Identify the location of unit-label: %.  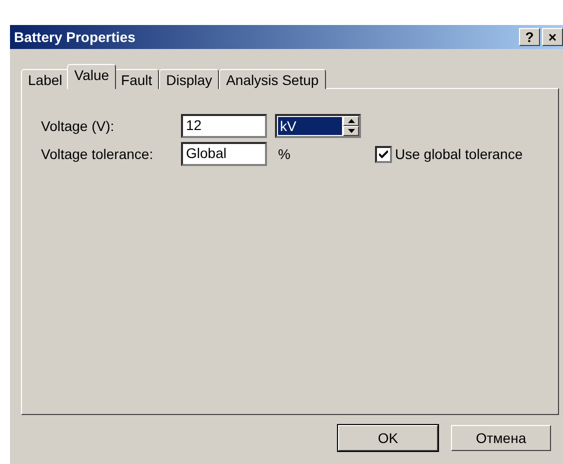
(284, 154).